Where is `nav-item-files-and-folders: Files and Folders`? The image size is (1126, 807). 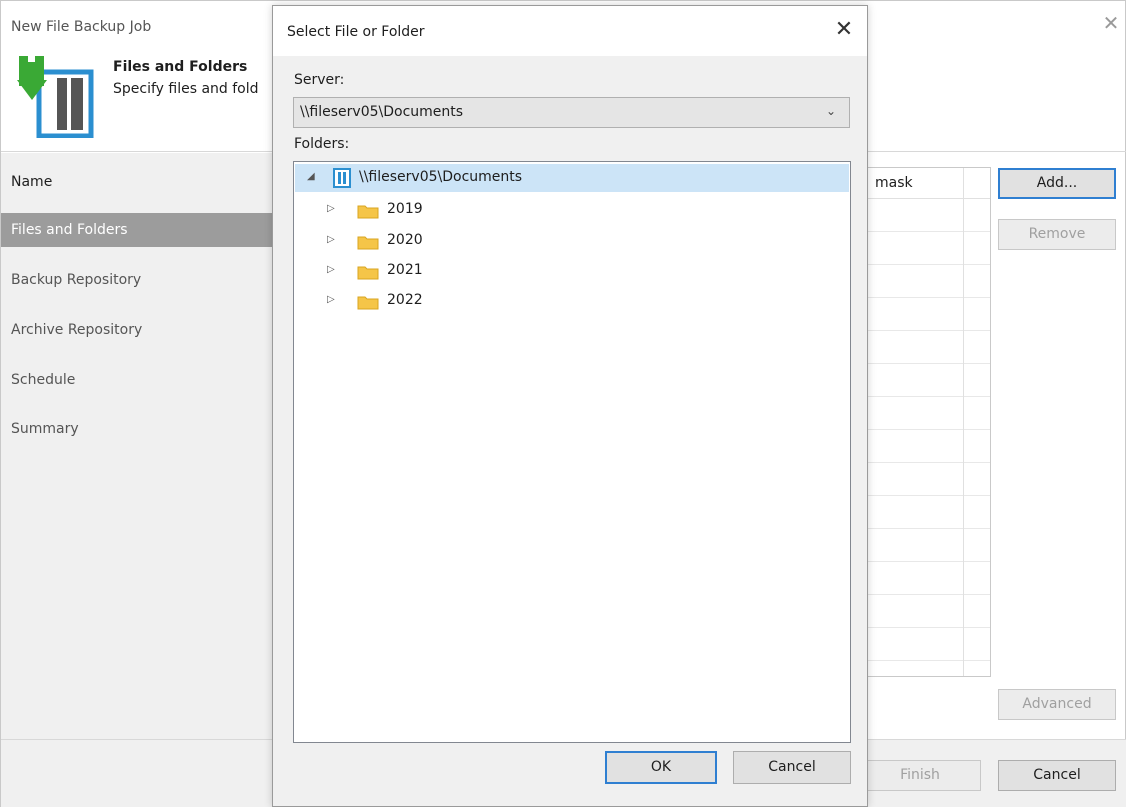 nav-item-files-and-folders: Files and Folders is located at coordinates (139, 230).